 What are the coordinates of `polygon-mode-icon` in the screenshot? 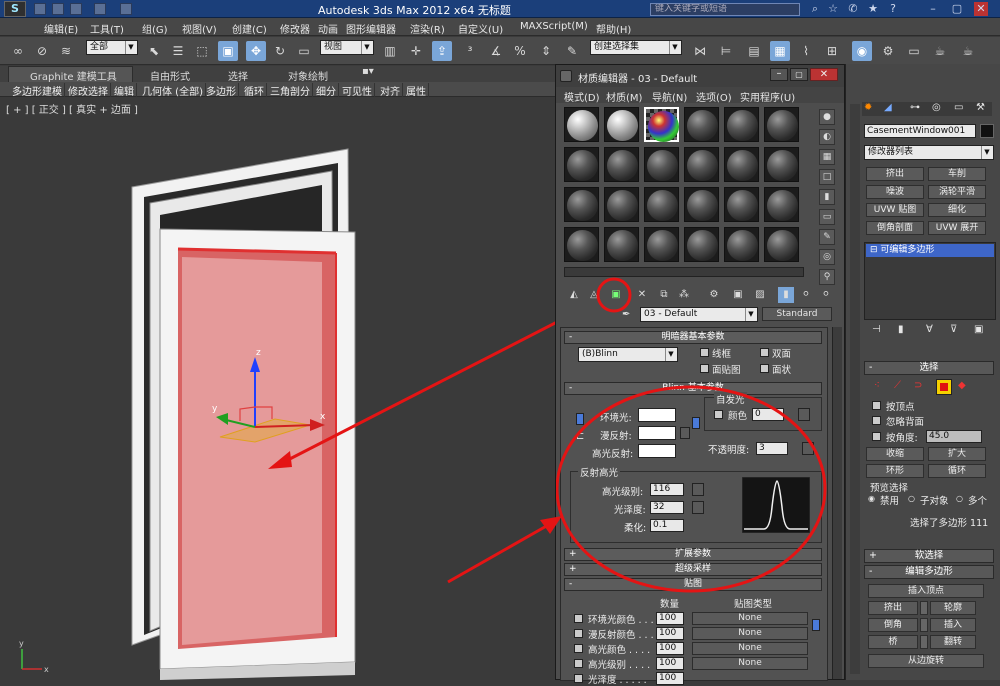 It's located at (944, 387).